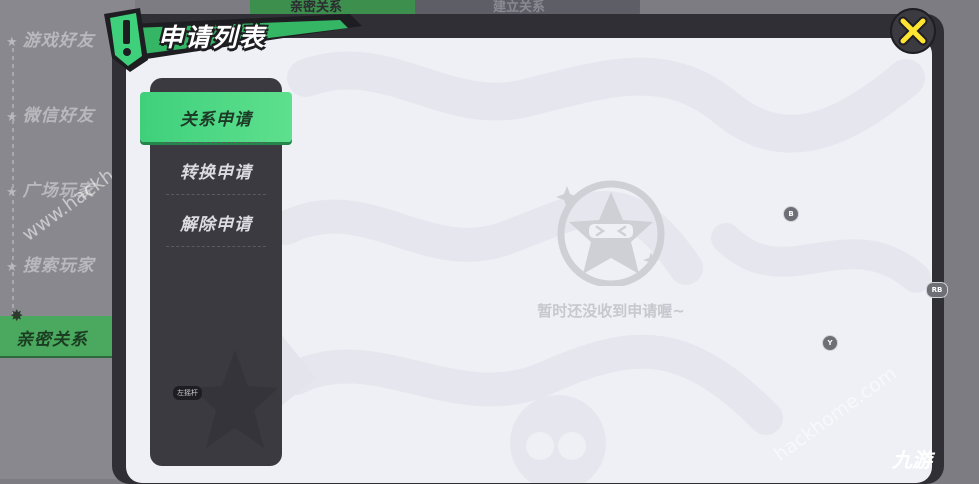 This screenshot has height=484, width=979. I want to click on bg-nav-item-intimate: ✸ 亲密关系, so click(62, 331).